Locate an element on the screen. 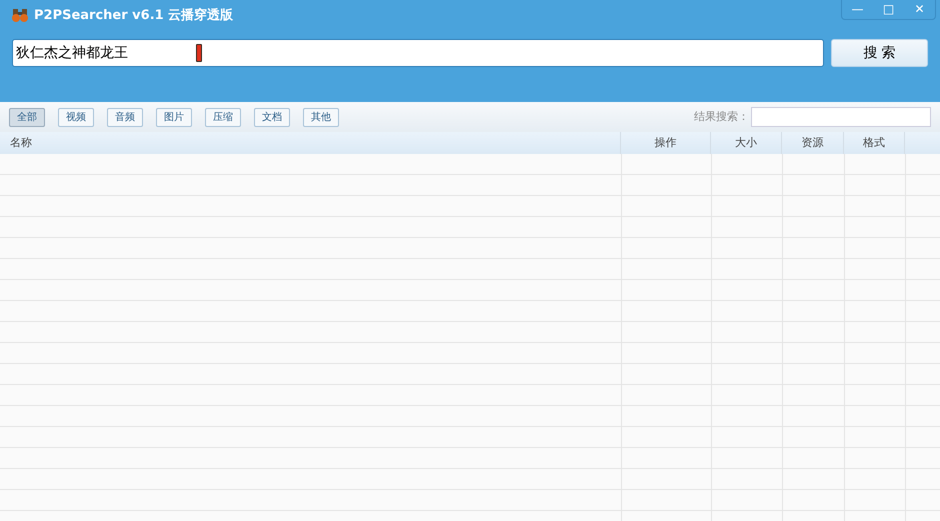  binoculars-icon is located at coordinates (20, 15).